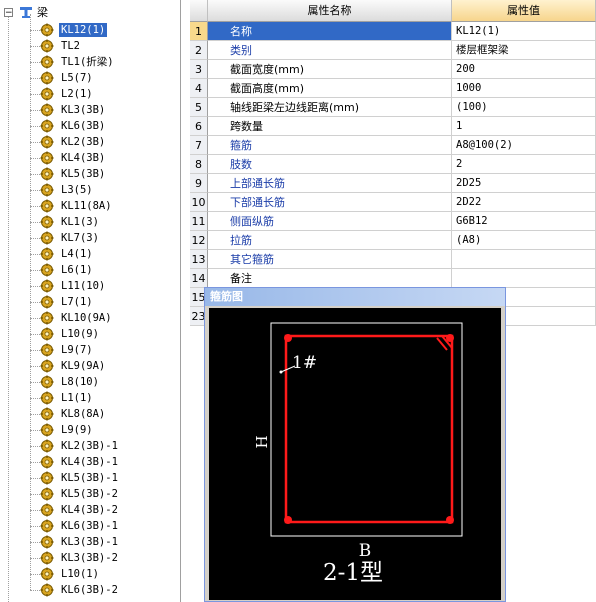  I want to click on property-name-header: 属性名称, so click(330, 11).